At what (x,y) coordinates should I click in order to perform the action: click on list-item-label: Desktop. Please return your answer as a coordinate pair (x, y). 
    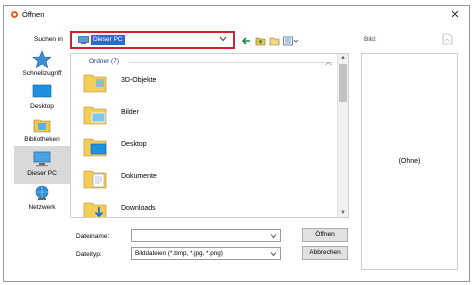
    Looking at the image, I should click on (134, 144).